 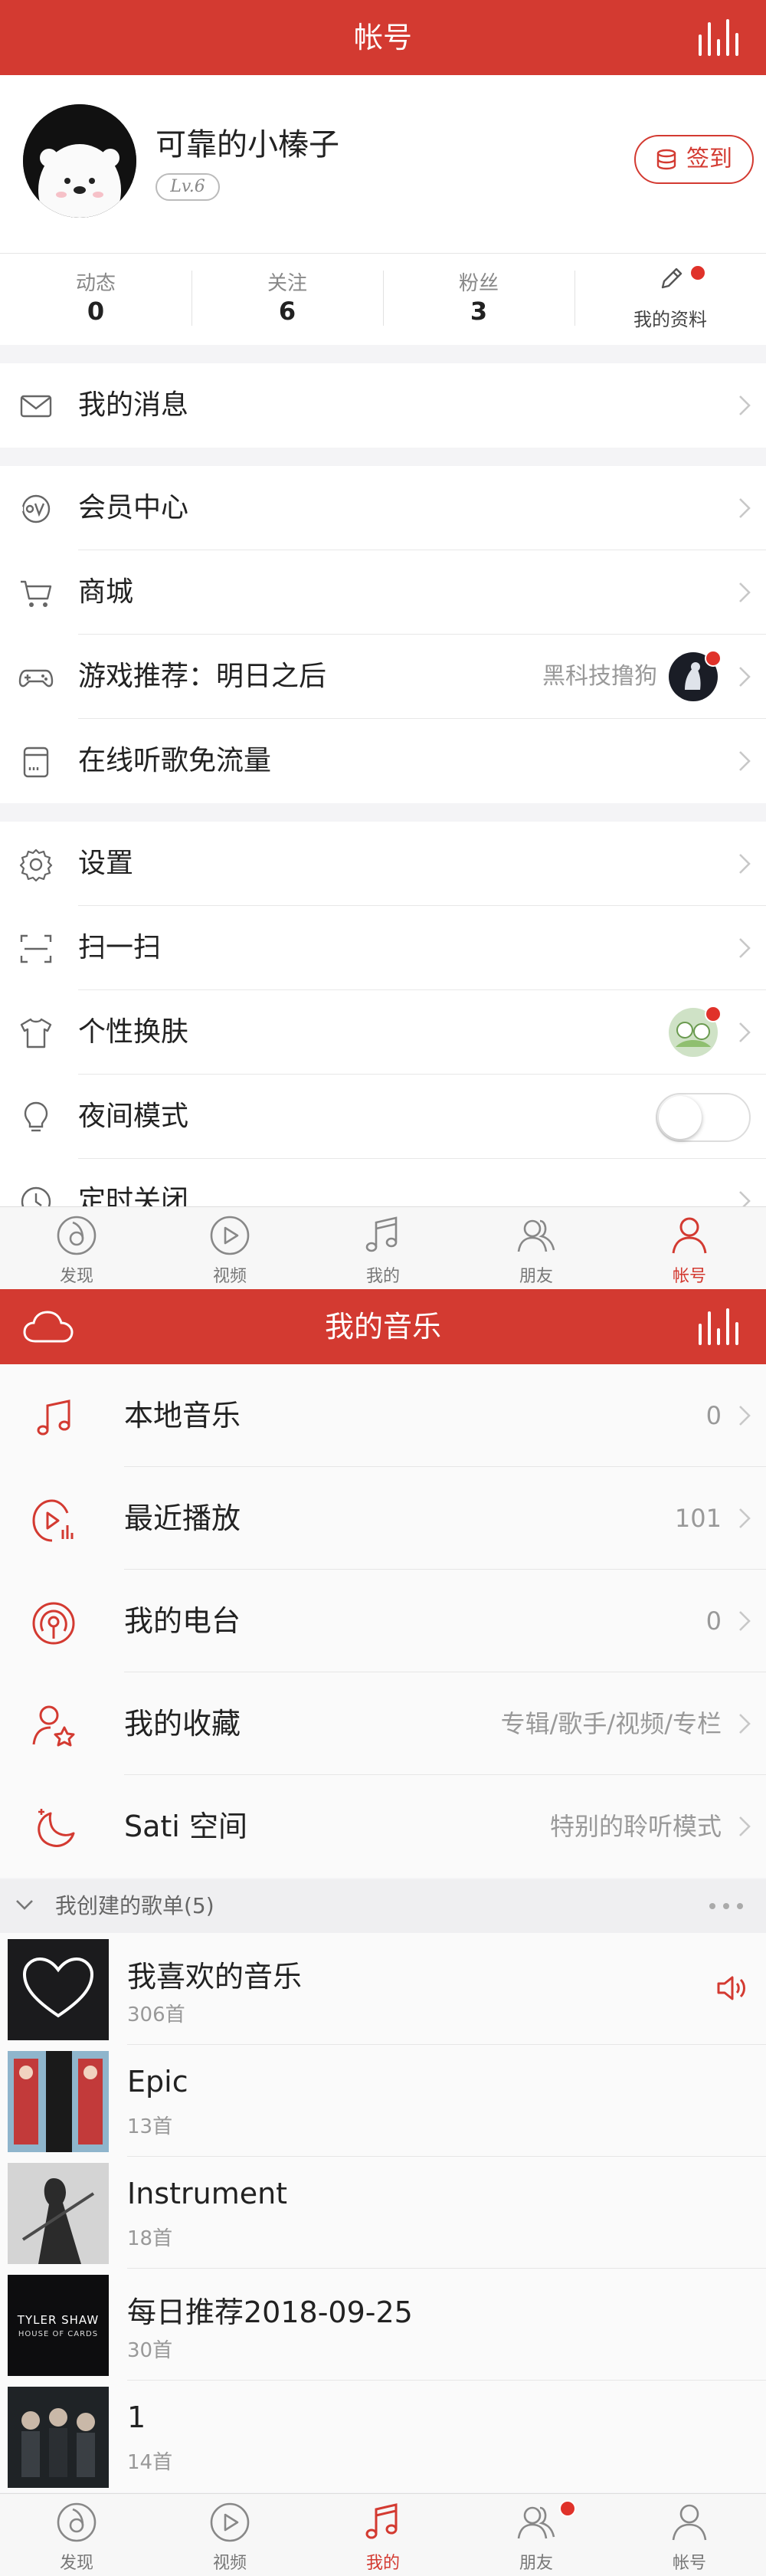 What do you see at coordinates (383, 37) in the screenshot?
I see `account-header: 帐号` at bounding box center [383, 37].